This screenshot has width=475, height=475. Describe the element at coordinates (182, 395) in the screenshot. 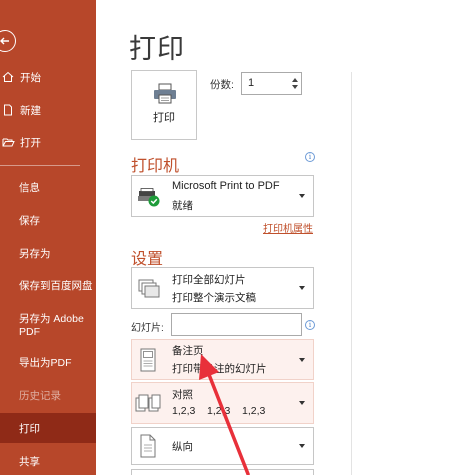

I see `collate-title: 对照` at that location.